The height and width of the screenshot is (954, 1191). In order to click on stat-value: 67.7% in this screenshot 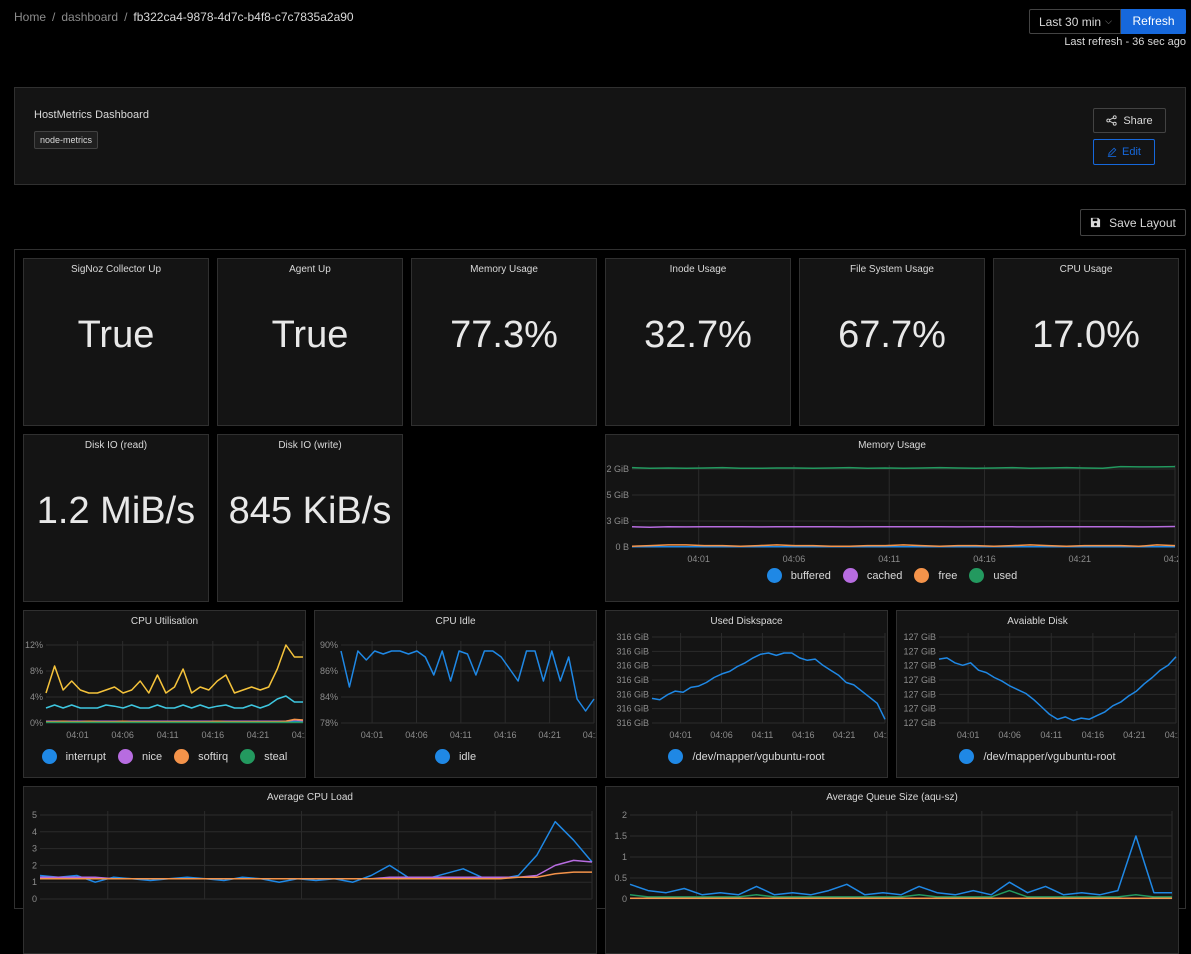, I will do `click(892, 335)`.